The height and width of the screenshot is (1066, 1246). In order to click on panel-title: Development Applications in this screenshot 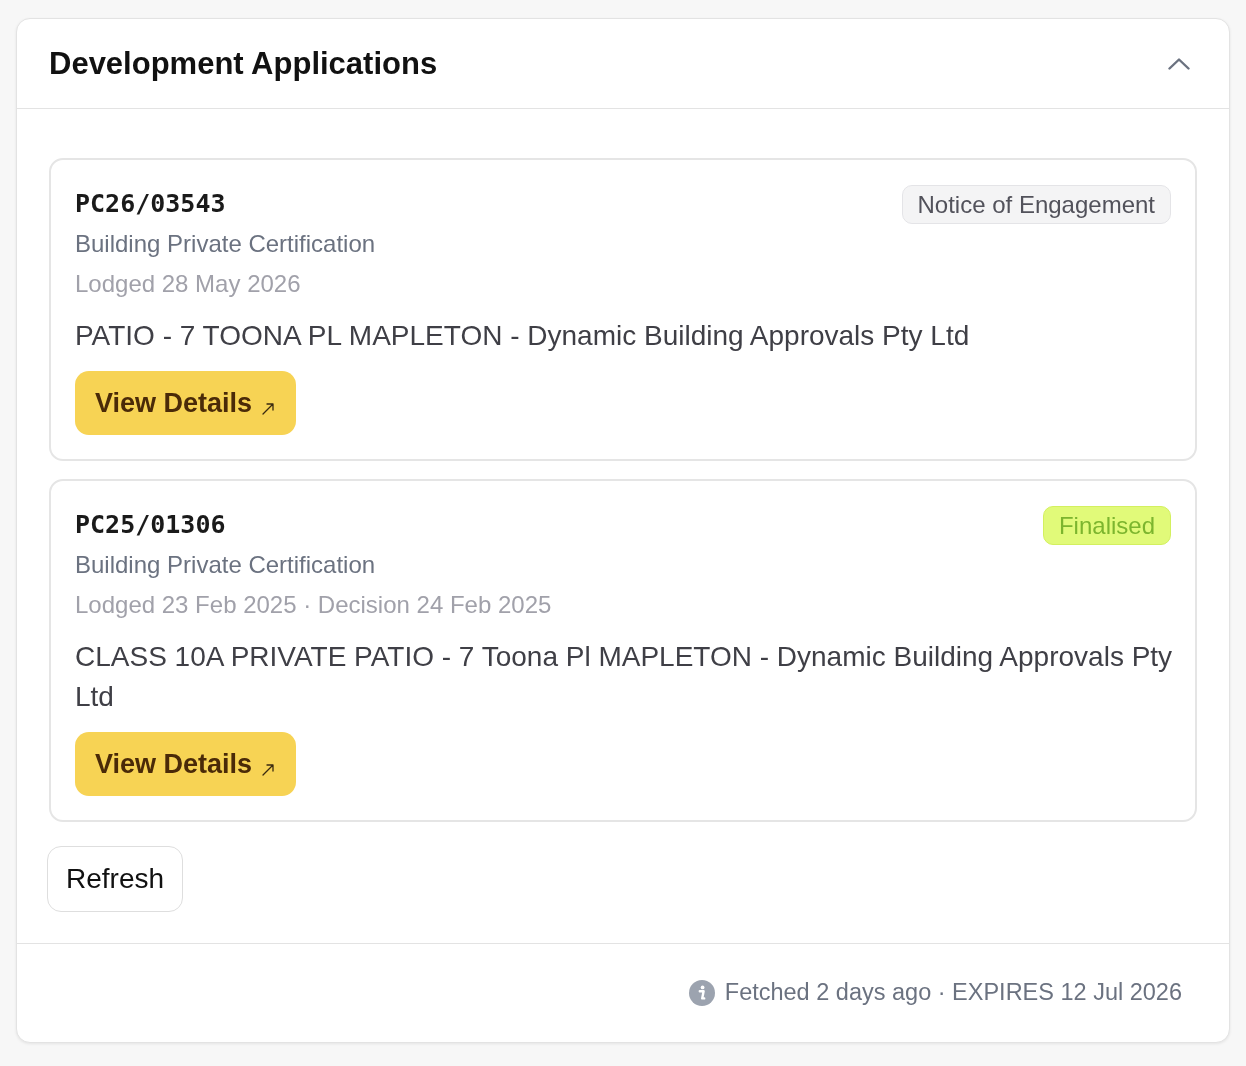, I will do `click(243, 63)`.